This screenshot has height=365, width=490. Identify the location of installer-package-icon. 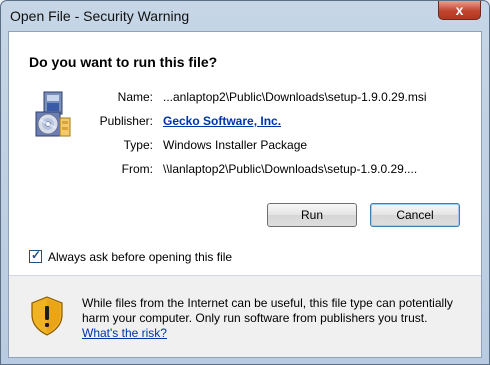
(54, 115).